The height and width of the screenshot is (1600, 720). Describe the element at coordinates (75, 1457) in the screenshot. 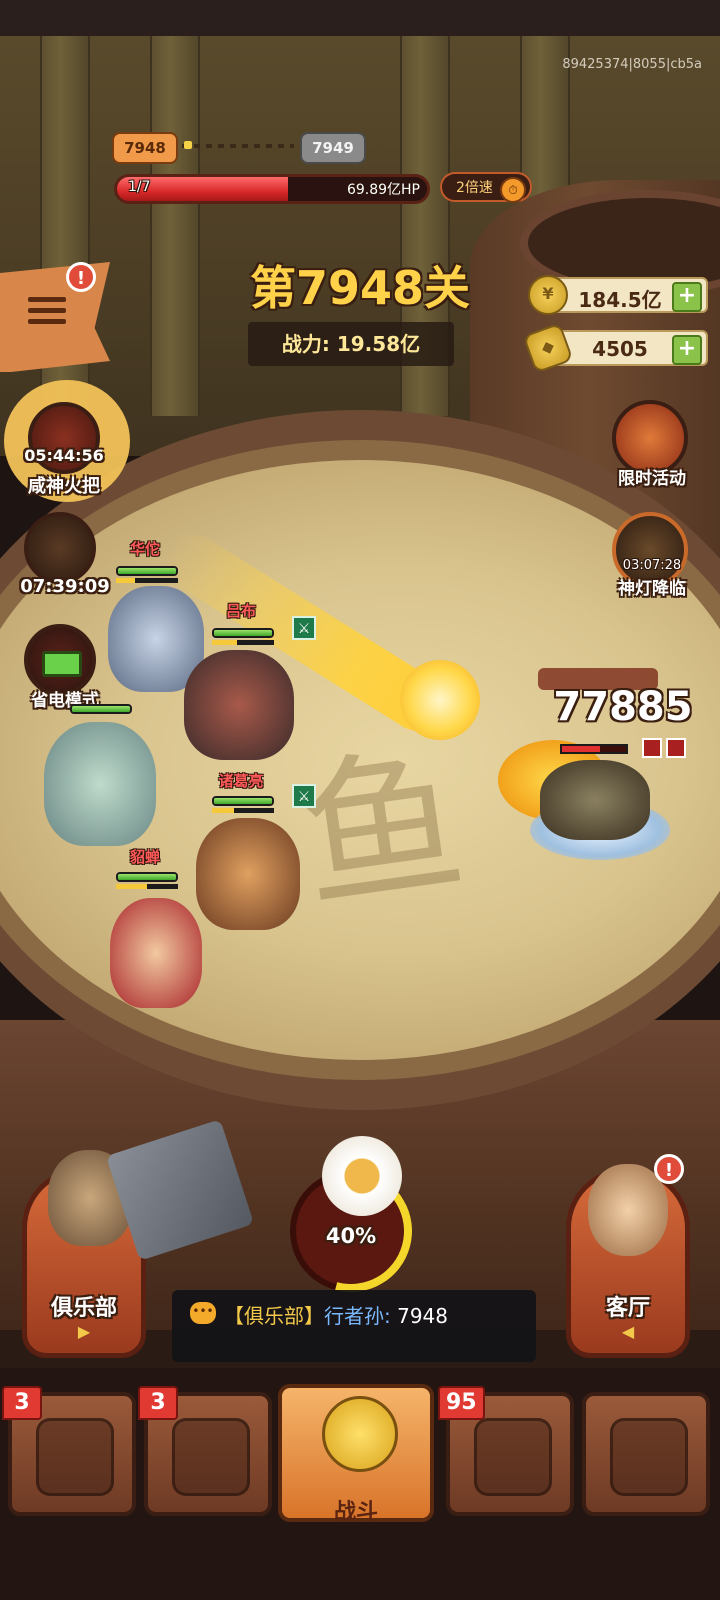

I see `helmet-icon` at that location.